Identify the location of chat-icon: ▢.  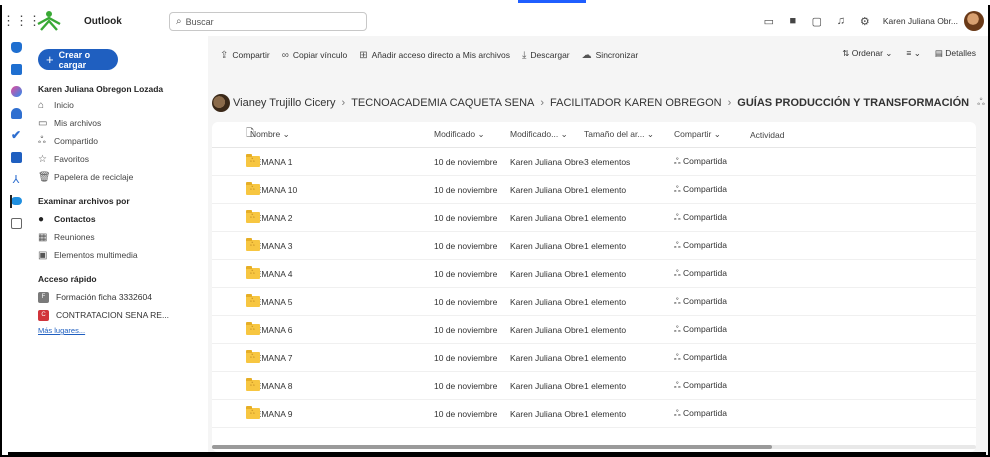
(817, 21).